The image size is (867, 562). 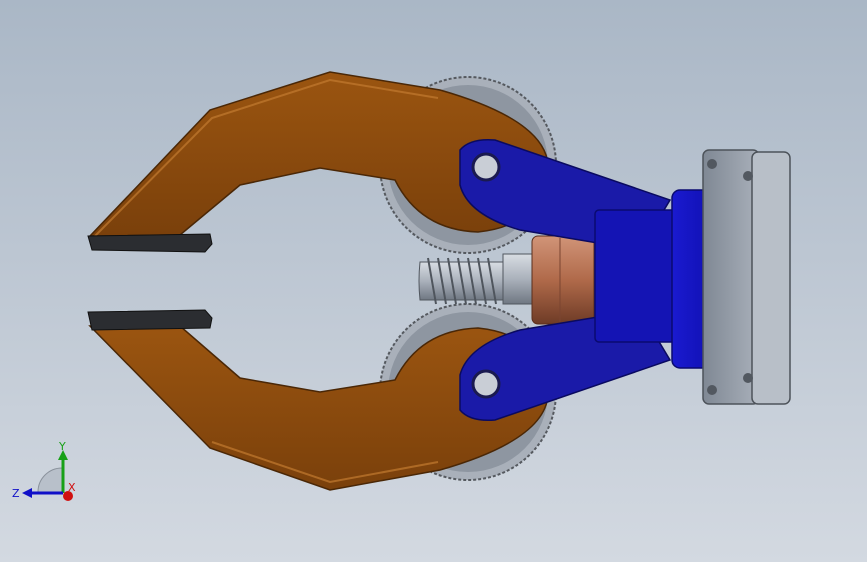 I want to click on bushing, so click(x=563, y=280).